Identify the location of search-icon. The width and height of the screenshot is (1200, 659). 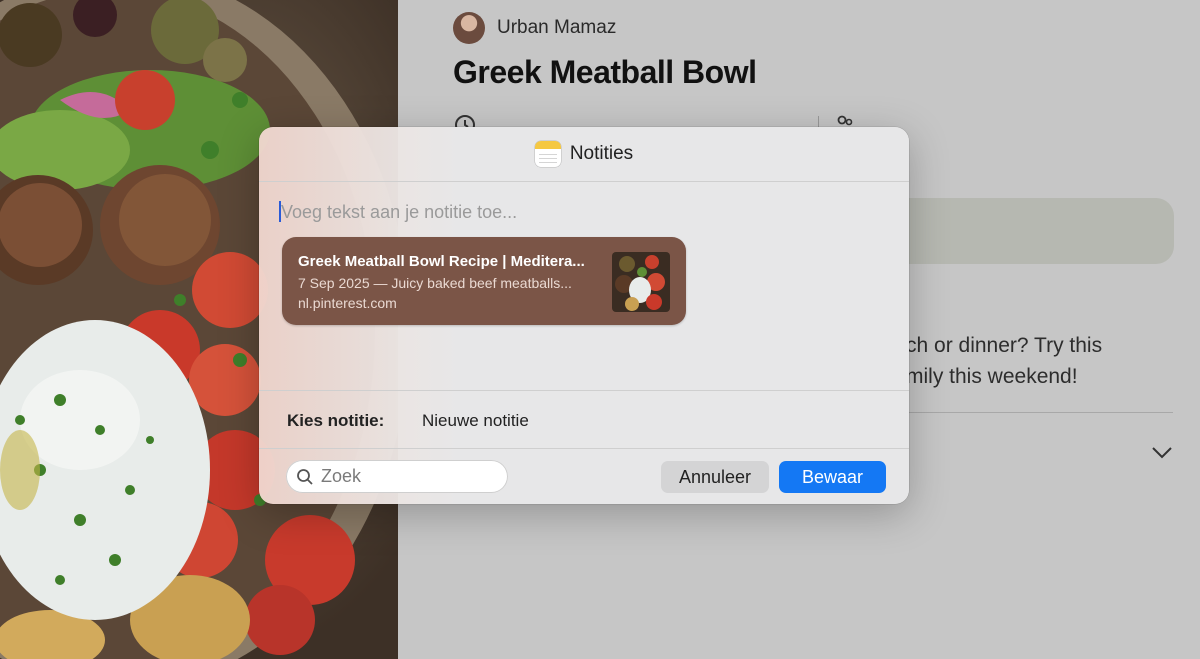
(305, 476).